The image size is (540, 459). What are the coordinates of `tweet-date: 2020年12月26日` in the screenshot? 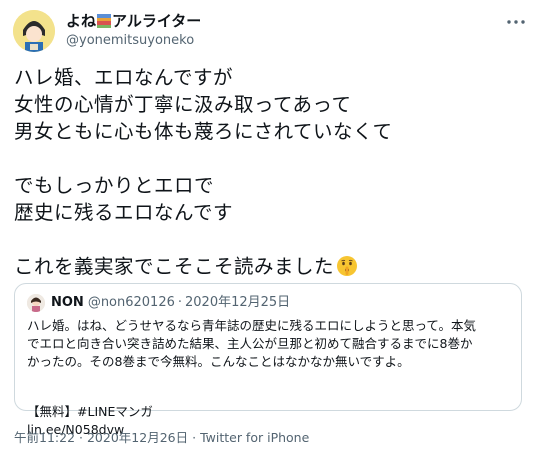 It's located at (137, 437).